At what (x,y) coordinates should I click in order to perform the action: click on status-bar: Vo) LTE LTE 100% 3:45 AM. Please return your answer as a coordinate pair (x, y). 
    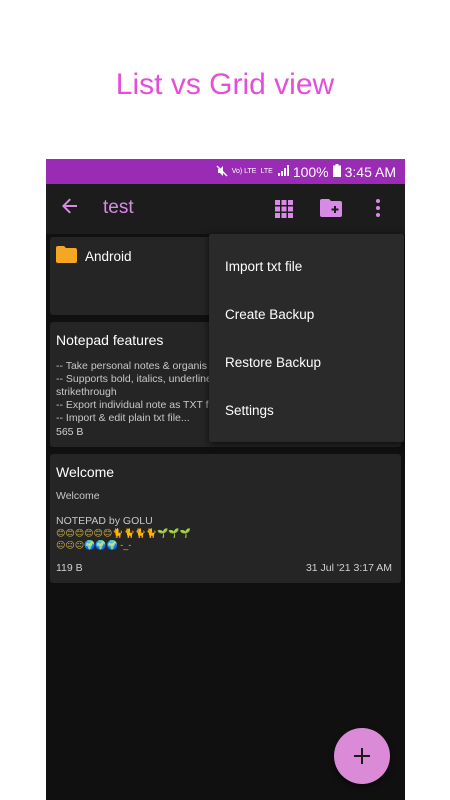
    Looking at the image, I should click on (225, 171).